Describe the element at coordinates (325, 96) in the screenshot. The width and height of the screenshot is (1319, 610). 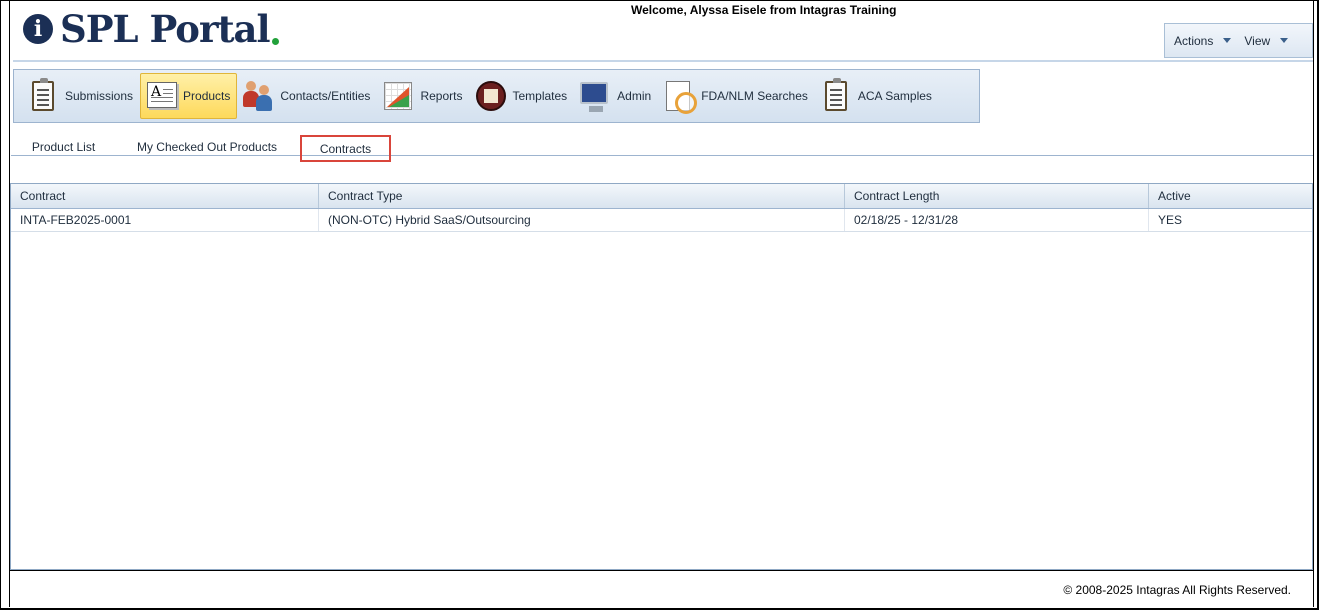
I see `toolbar-label: Contacts/Entities` at that location.